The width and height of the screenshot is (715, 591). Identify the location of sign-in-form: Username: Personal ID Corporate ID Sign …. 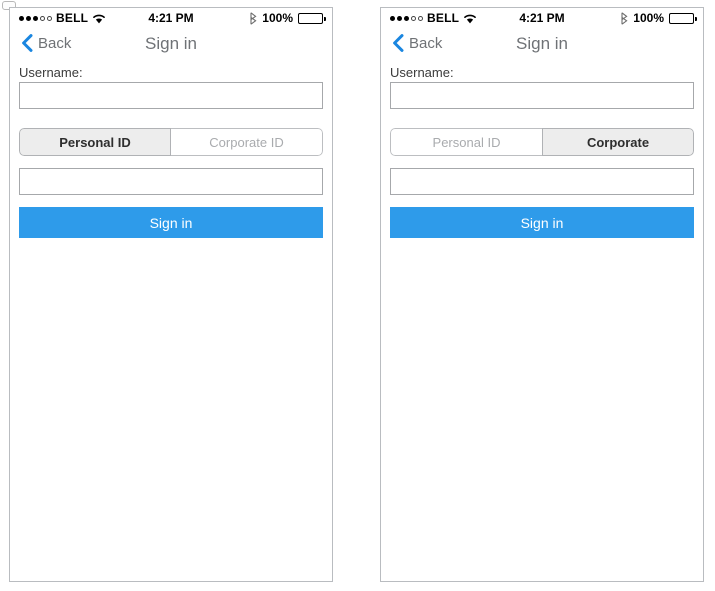
(171, 152).